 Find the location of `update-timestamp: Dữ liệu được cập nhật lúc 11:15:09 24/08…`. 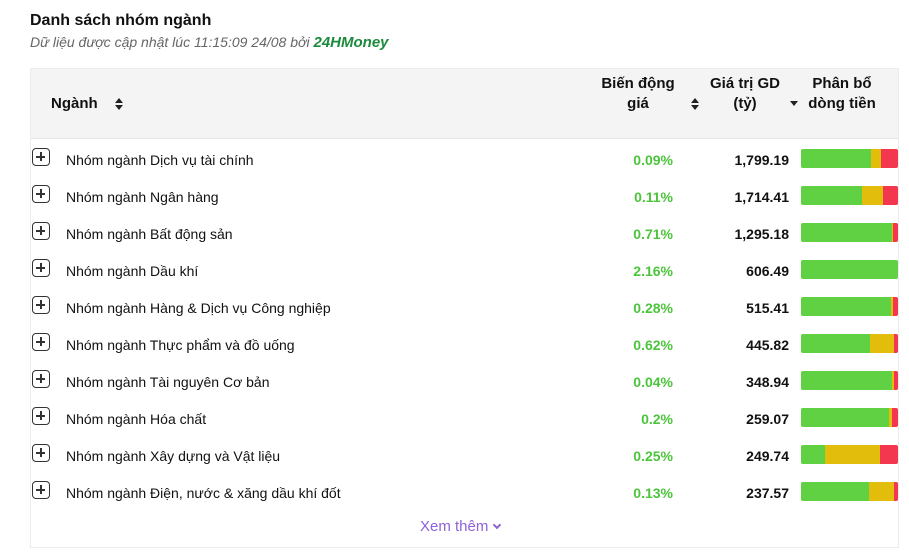

update-timestamp: Dữ liệu được cập nhật lúc 11:15:09 24/08… is located at coordinates (170, 42).